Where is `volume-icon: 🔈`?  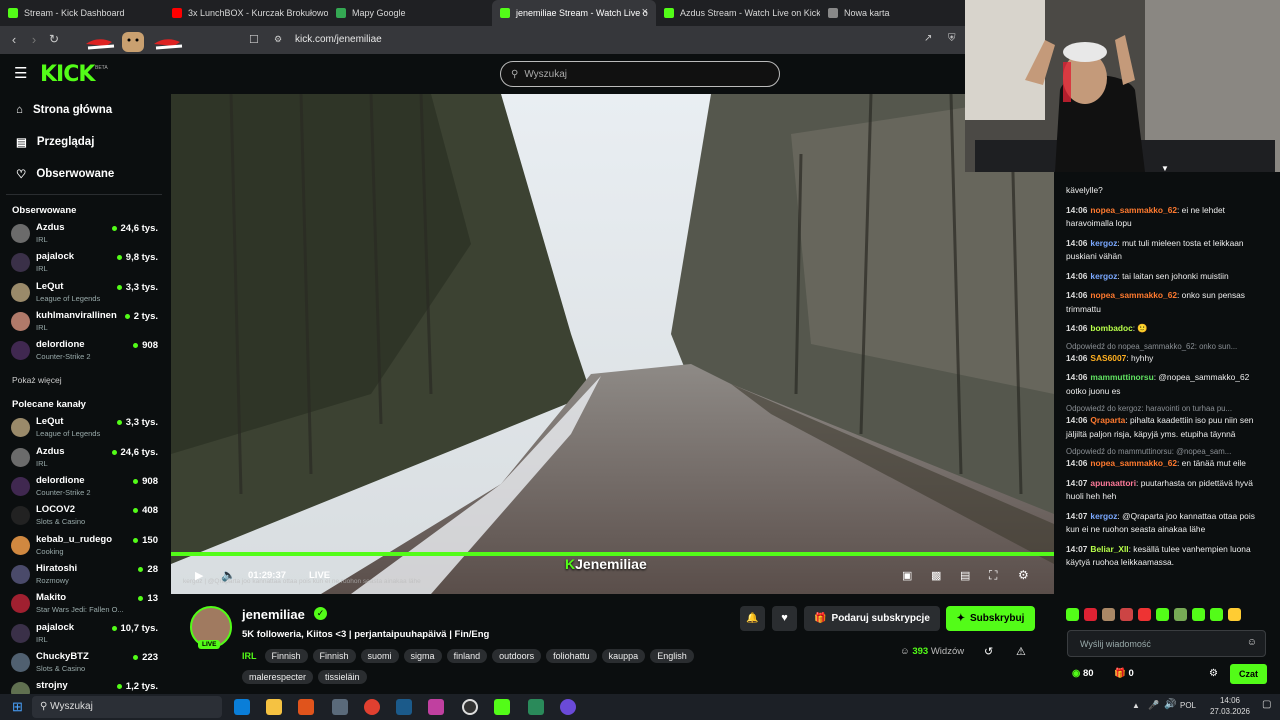
volume-icon: 🔈 is located at coordinates (228, 575).